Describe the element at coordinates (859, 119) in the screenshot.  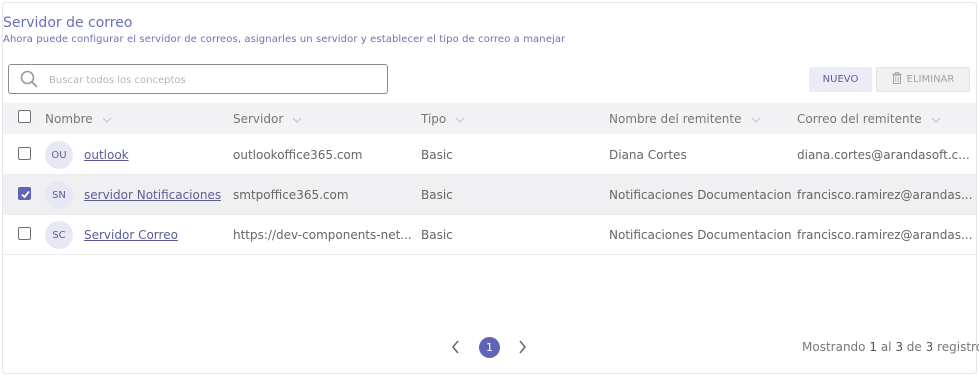
I see `column-label: Correo del remitente` at that location.